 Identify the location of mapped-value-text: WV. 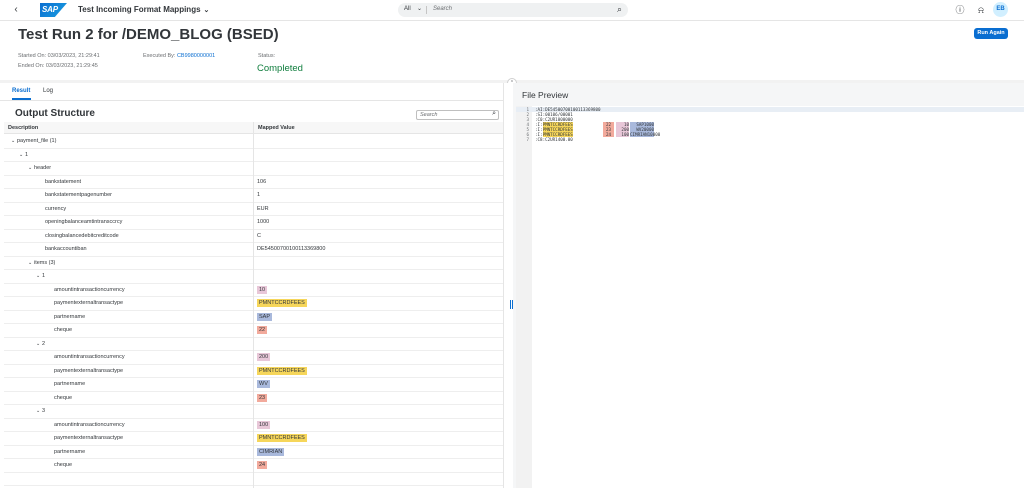
(263, 384).